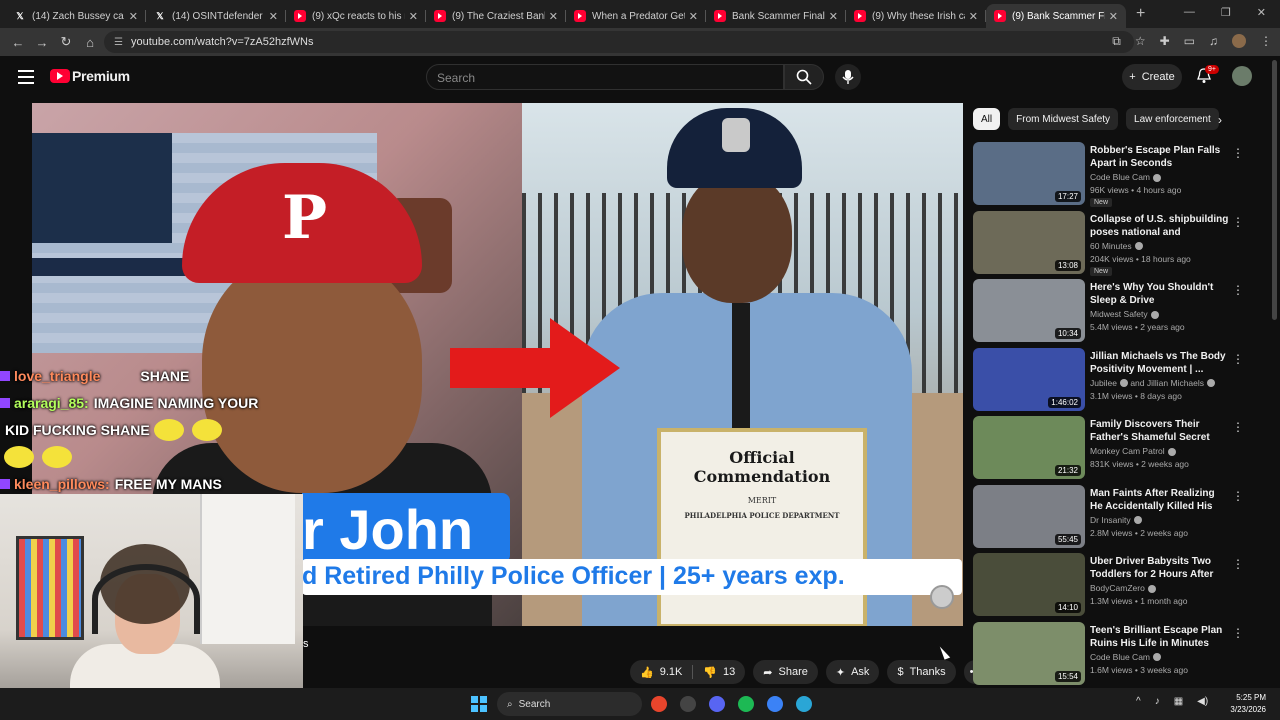 This screenshot has width=1280, height=720. I want to click on channel-name: Monkey Cam Patrol, so click(1127, 451).